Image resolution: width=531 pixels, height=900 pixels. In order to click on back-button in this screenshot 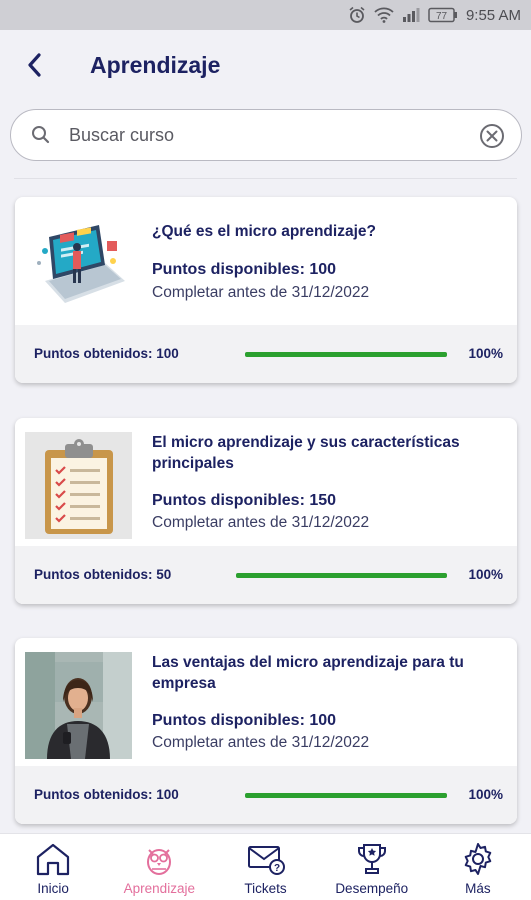, I will do `click(35, 65)`.